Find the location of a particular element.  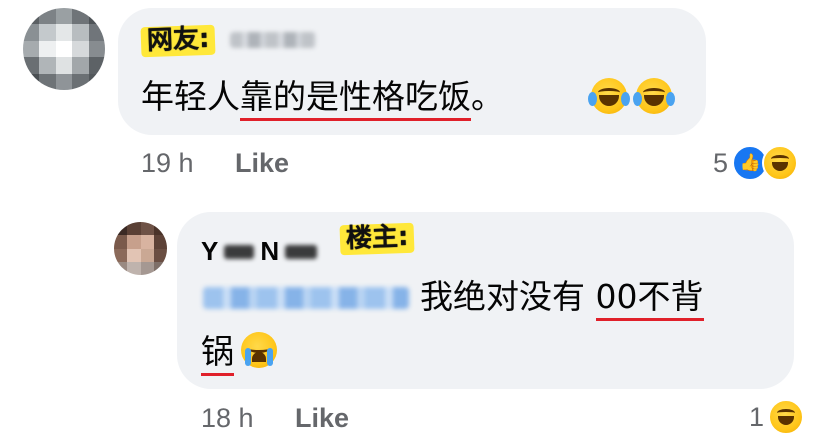

comment-text-pre: 年轻人 is located at coordinates (190, 96).